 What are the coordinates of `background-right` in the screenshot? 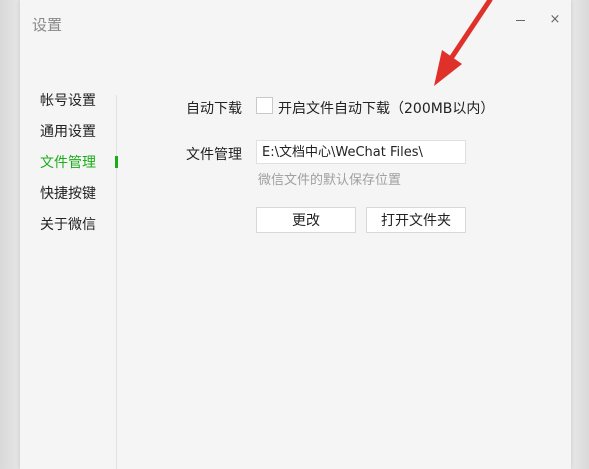 It's located at (580, 234).